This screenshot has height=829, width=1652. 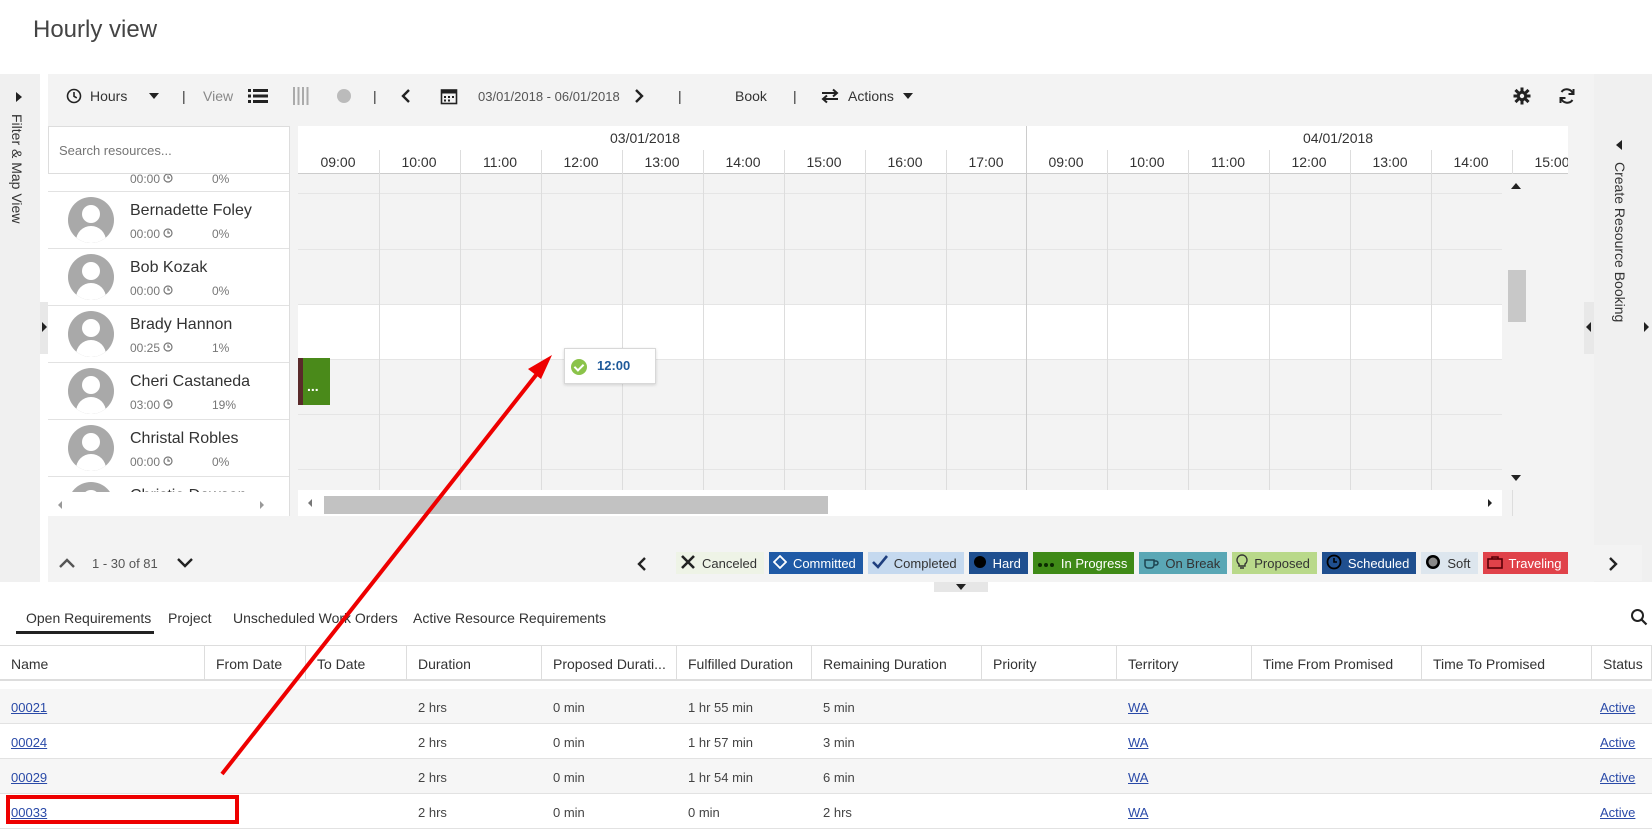 I want to click on annotation-highlight-box, so click(x=122, y=809).